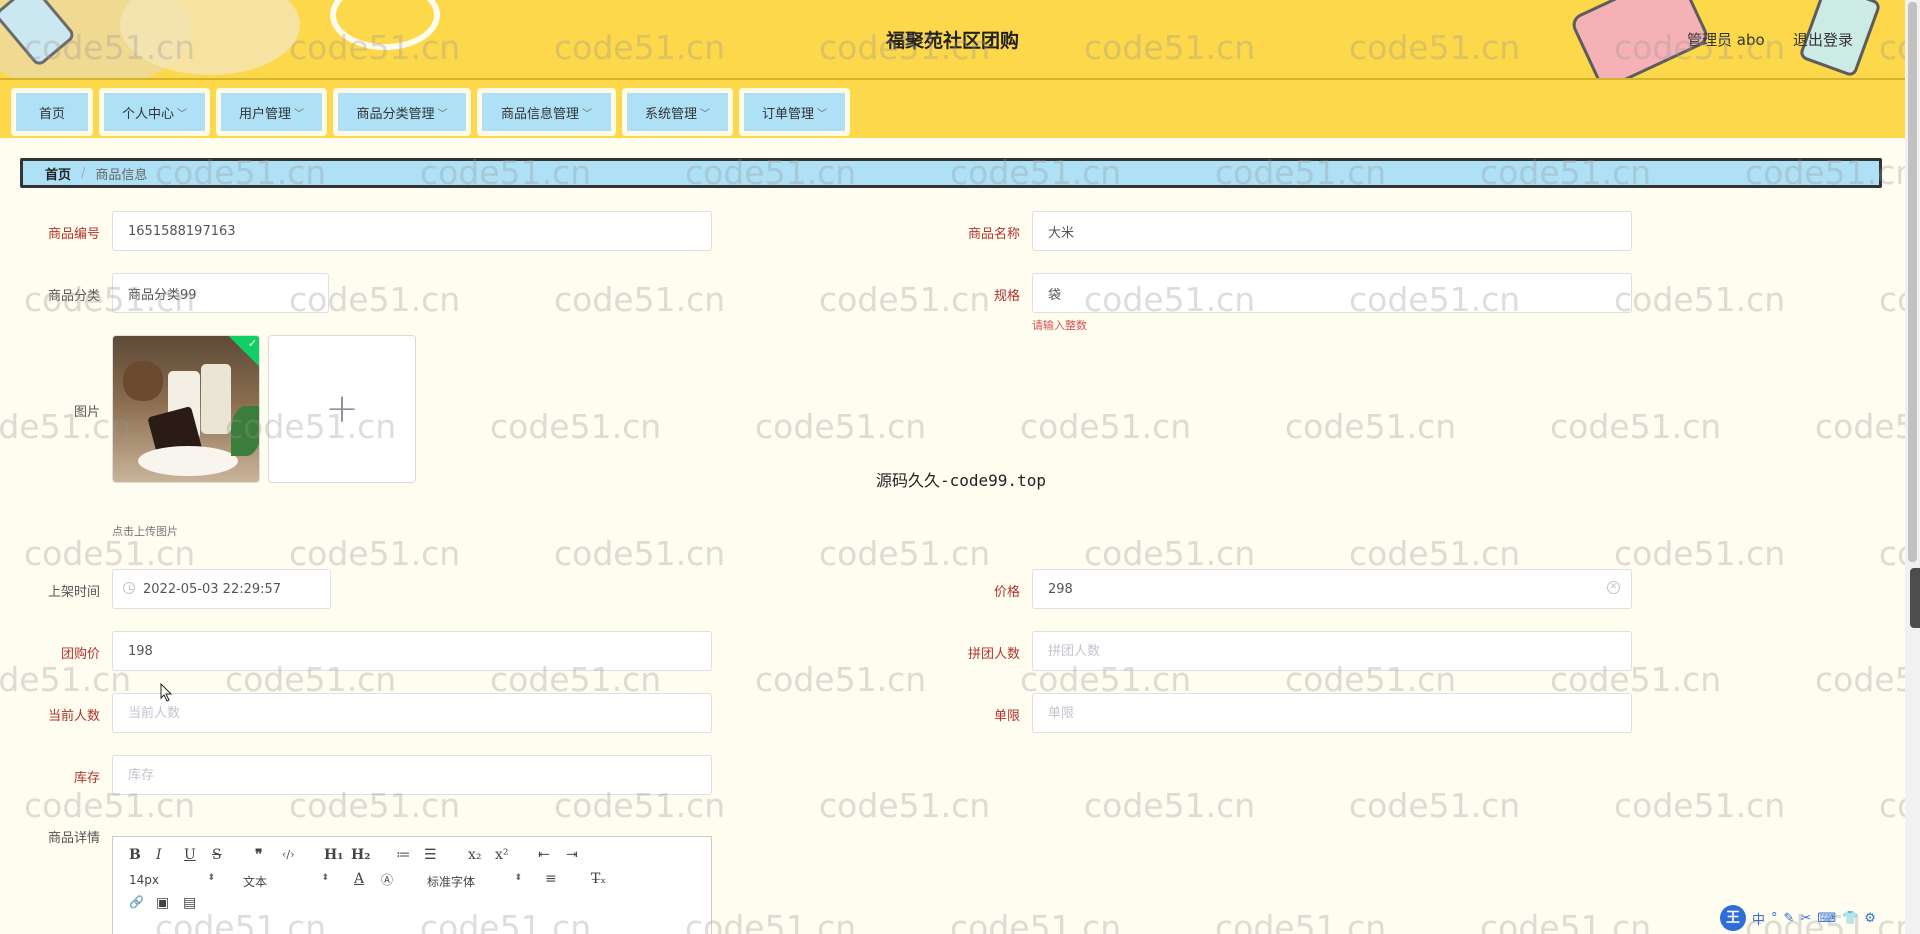 The height and width of the screenshot is (934, 1920). I want to click on site-title: 福聚苑社区团购, so click(952, 41).